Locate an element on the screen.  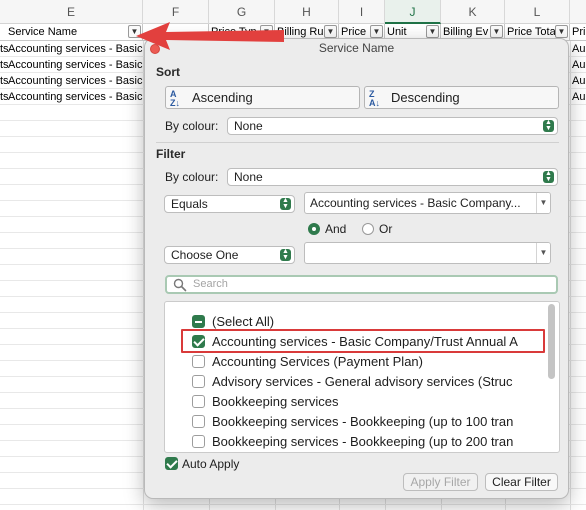
header-cell-pri: Pri is located at coordinates (578, 32).